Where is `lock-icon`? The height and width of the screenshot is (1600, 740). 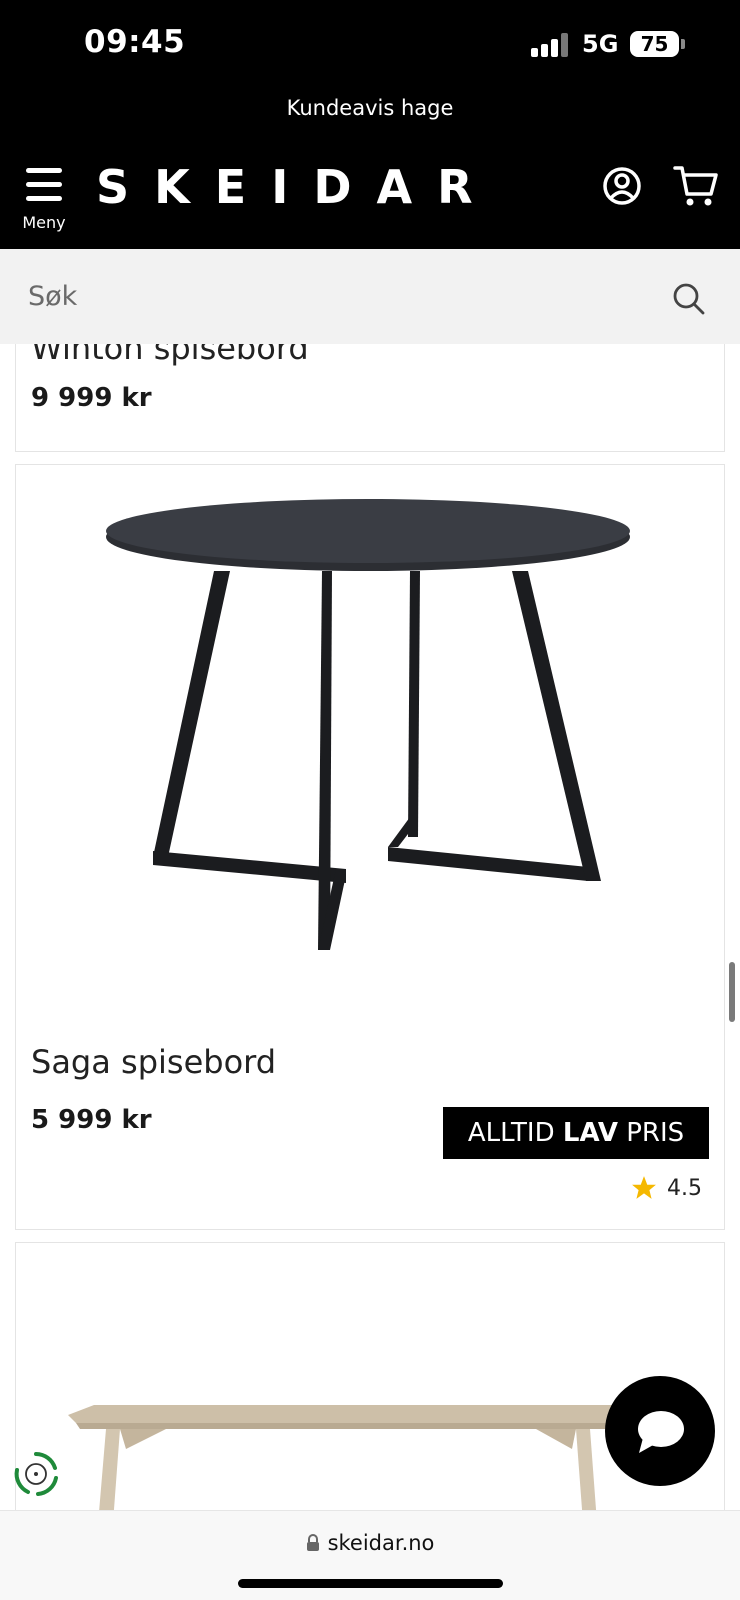
lock-icon is located at coordinates (312, 1542).